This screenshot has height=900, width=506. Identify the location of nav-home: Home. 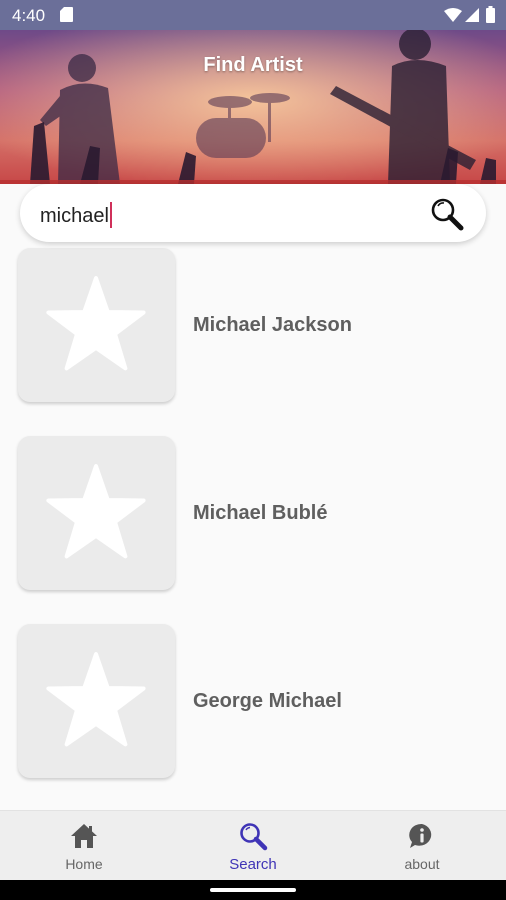
(84, 846).